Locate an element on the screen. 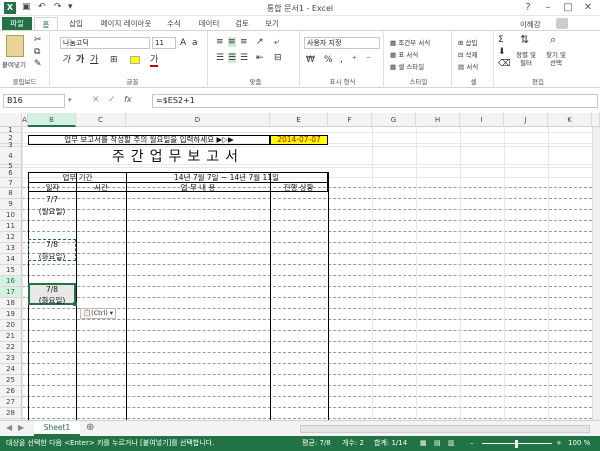 This screenshot has height=451, width=600. align-bottom-icon: ≡ is located at coordinates (244, 42).